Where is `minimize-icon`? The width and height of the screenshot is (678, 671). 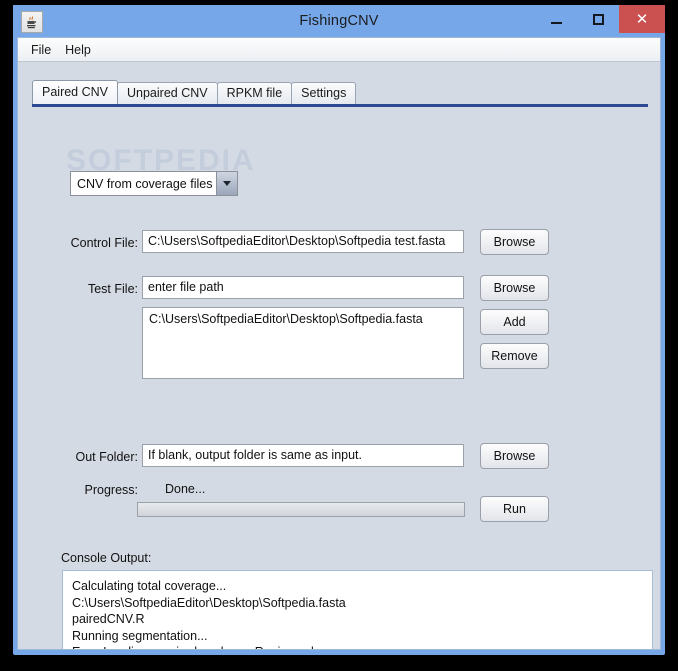
minimize-icon is located at coordinates (556, 23).